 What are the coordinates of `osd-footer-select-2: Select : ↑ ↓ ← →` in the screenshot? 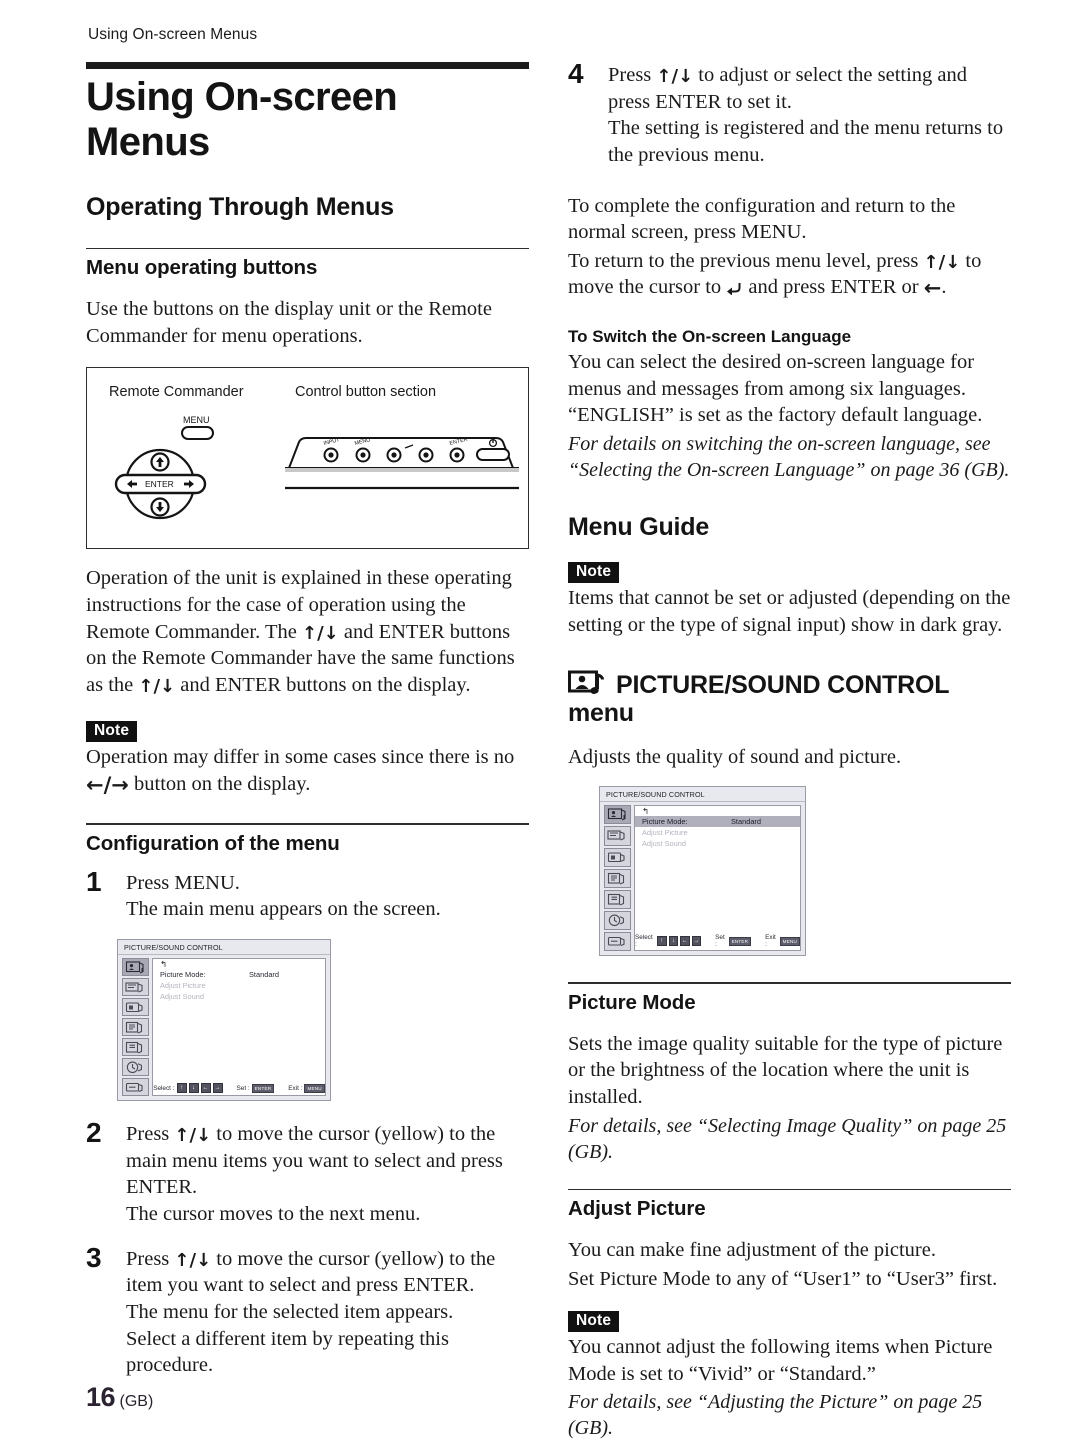 It's located at (668, 941).